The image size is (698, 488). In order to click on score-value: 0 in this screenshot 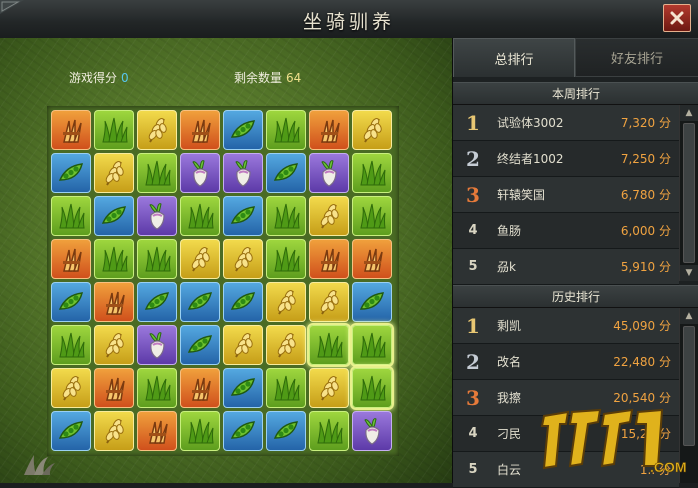, I will do `click(125, 78)`.